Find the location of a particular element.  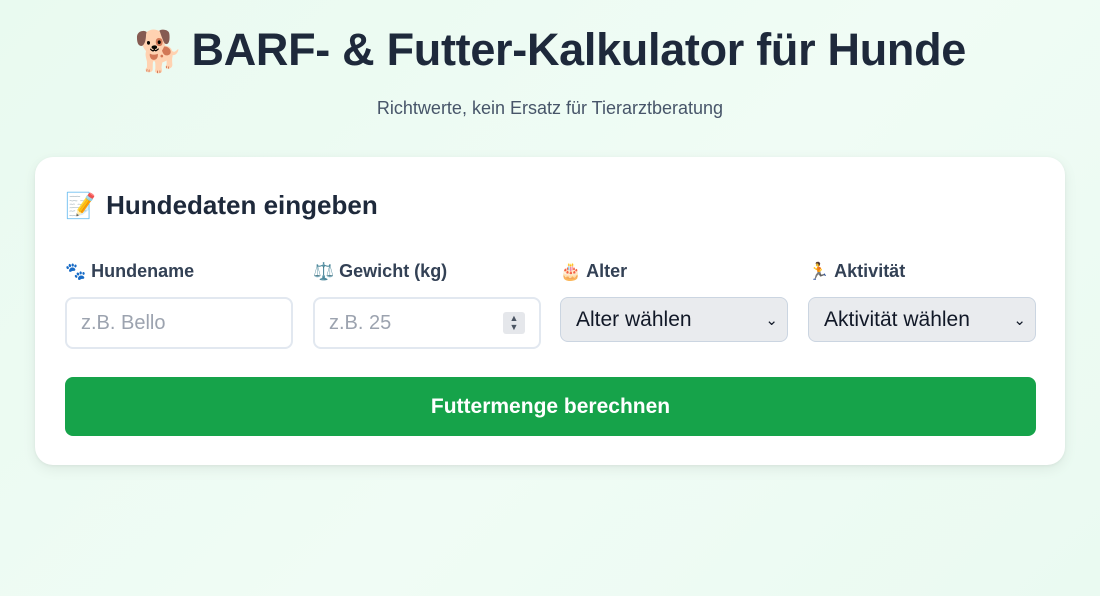

activity-label-text: Aktivität is located at coordinates (870, 271).